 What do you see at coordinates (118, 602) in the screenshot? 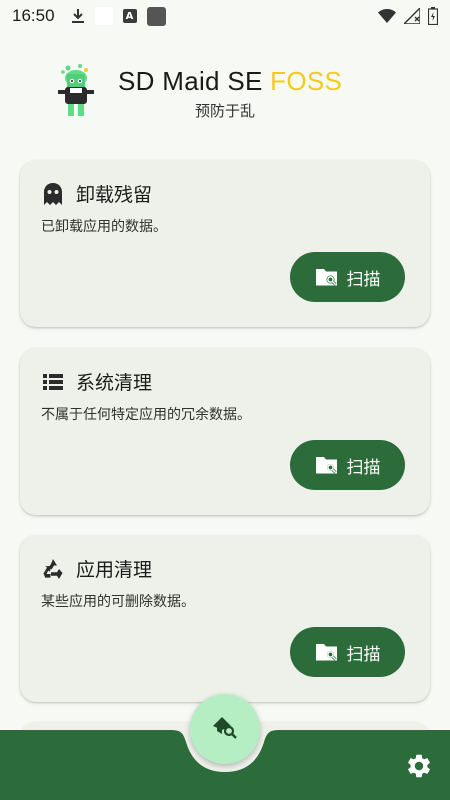
I see `card-description: 某些应用的可删除数据。` at bounding box center [118, 602].